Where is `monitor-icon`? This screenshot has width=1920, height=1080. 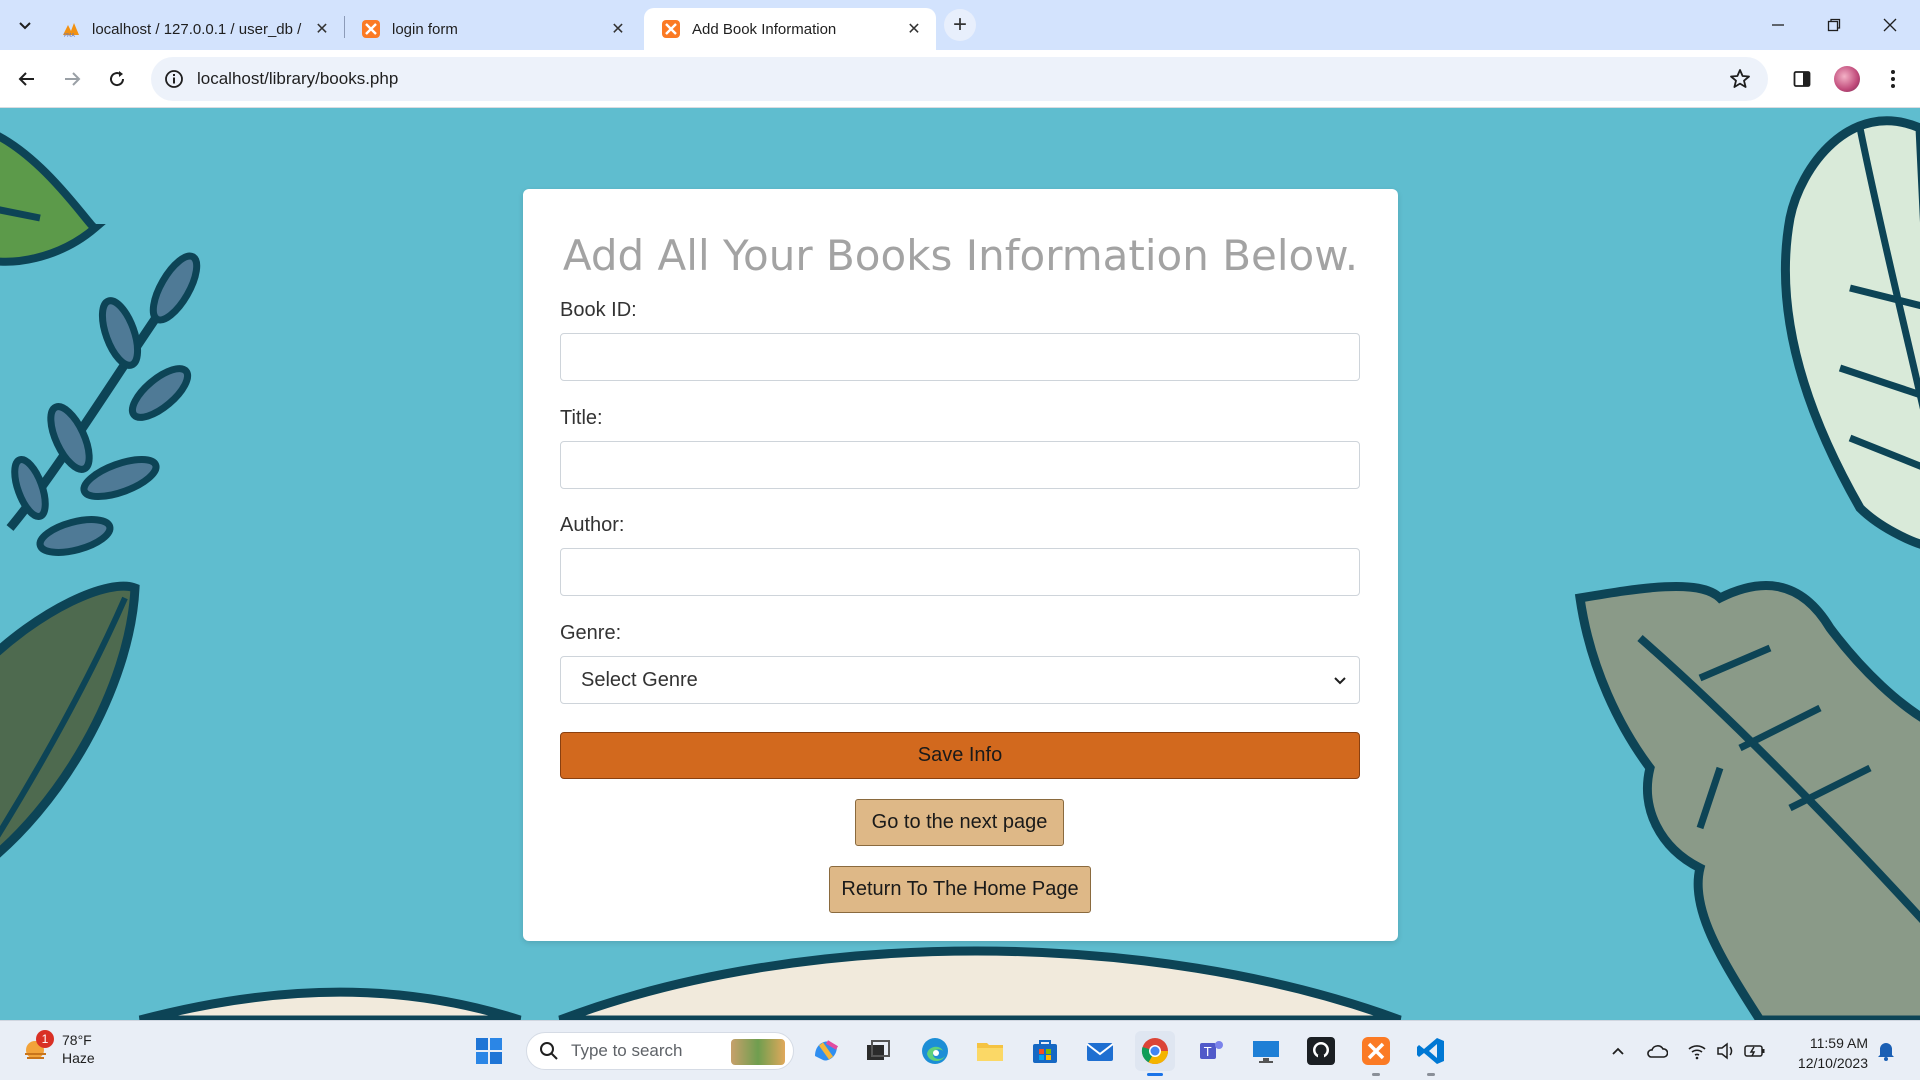 monitor-icon is located at coordinates (1266, 1052).